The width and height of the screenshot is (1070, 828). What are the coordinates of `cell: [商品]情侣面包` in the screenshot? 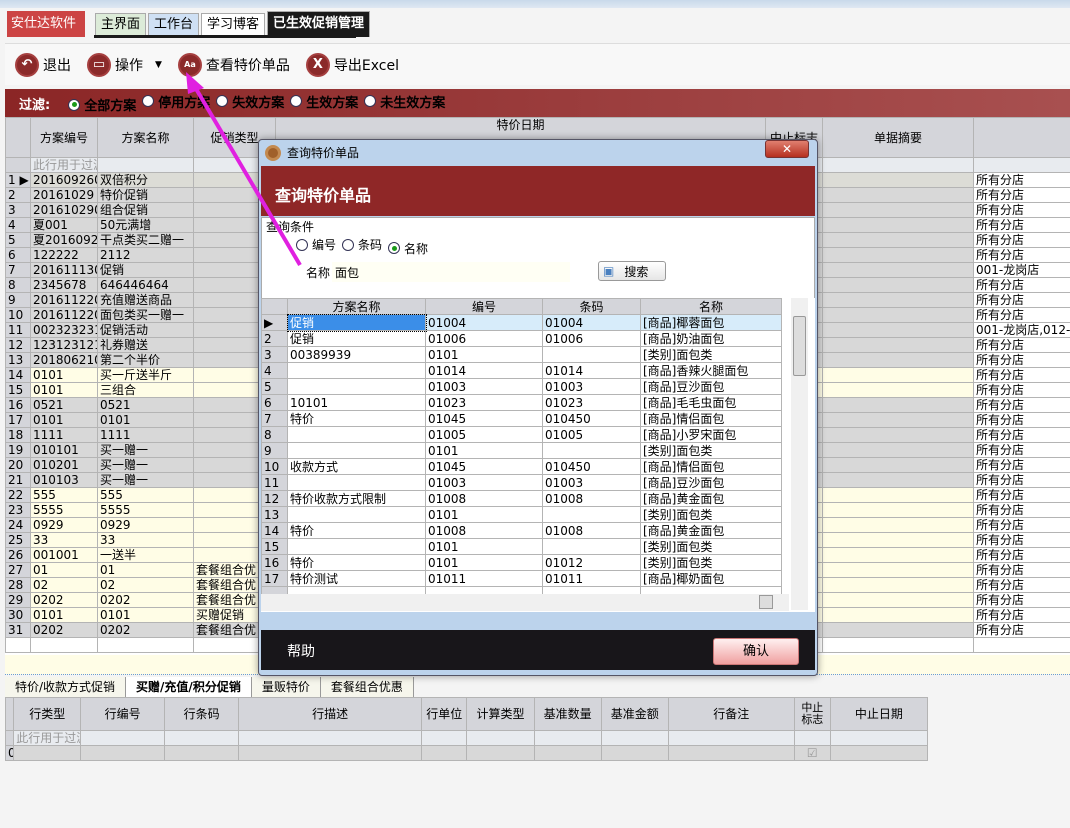 It's located at (711, 466).